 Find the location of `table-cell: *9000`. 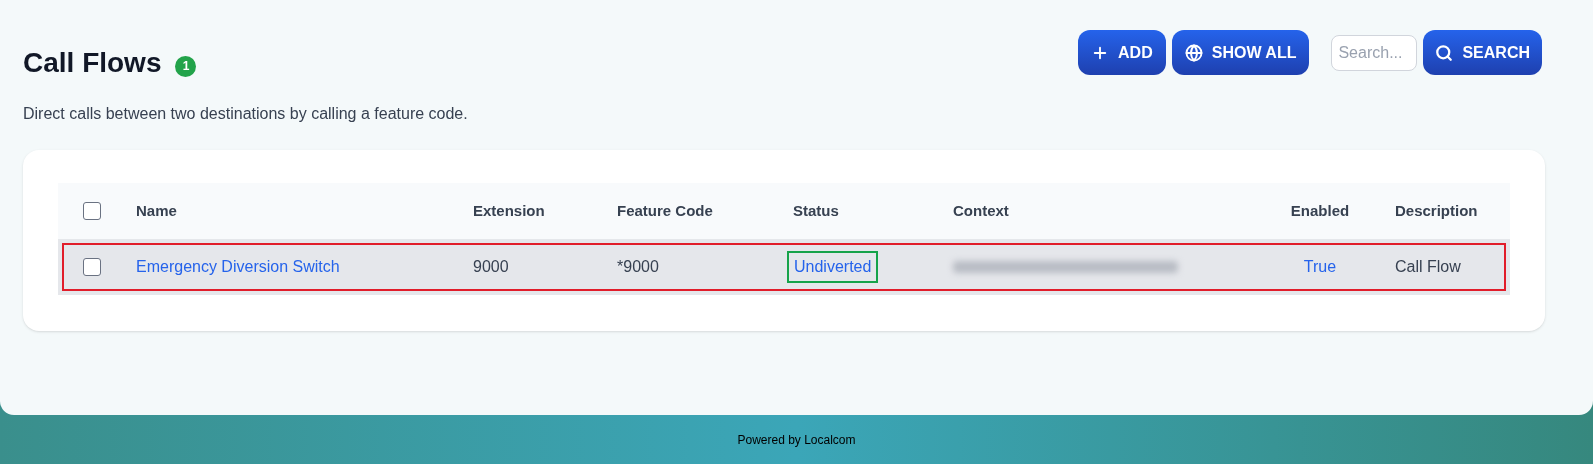

table-cell: *9000 is located at coordinates (638, 266).